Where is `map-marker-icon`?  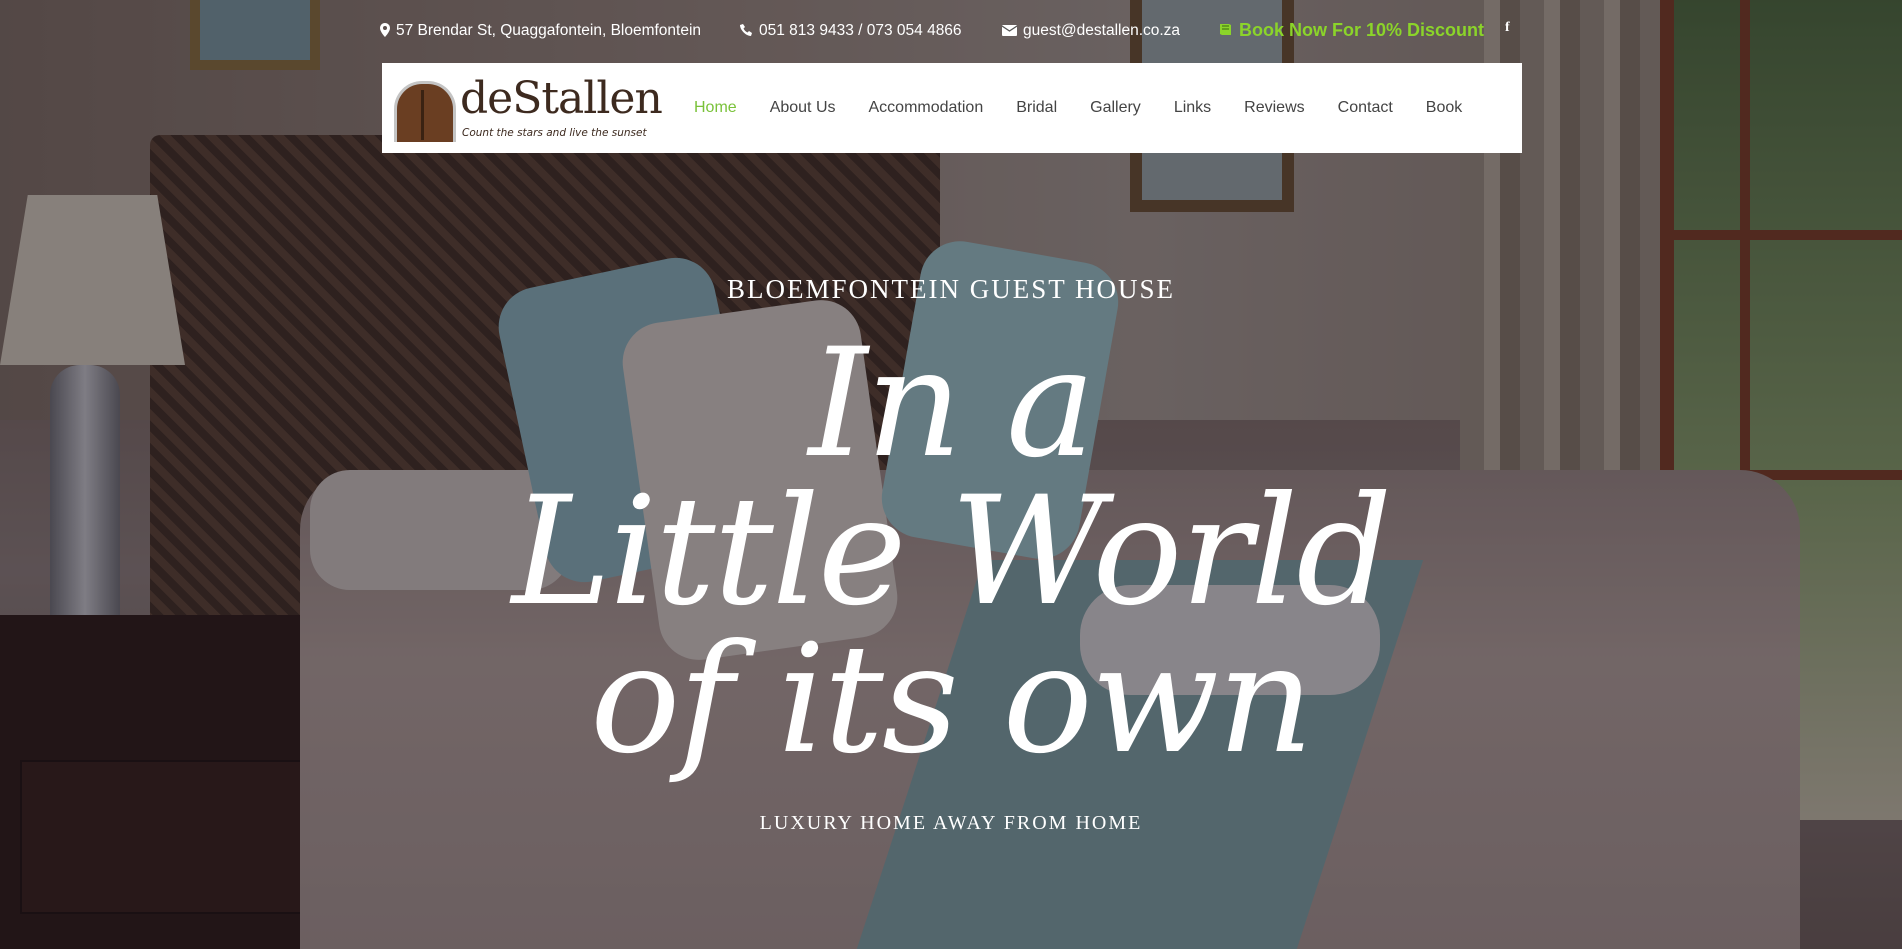
map-marker-icon is located at coordinates (385, 31).